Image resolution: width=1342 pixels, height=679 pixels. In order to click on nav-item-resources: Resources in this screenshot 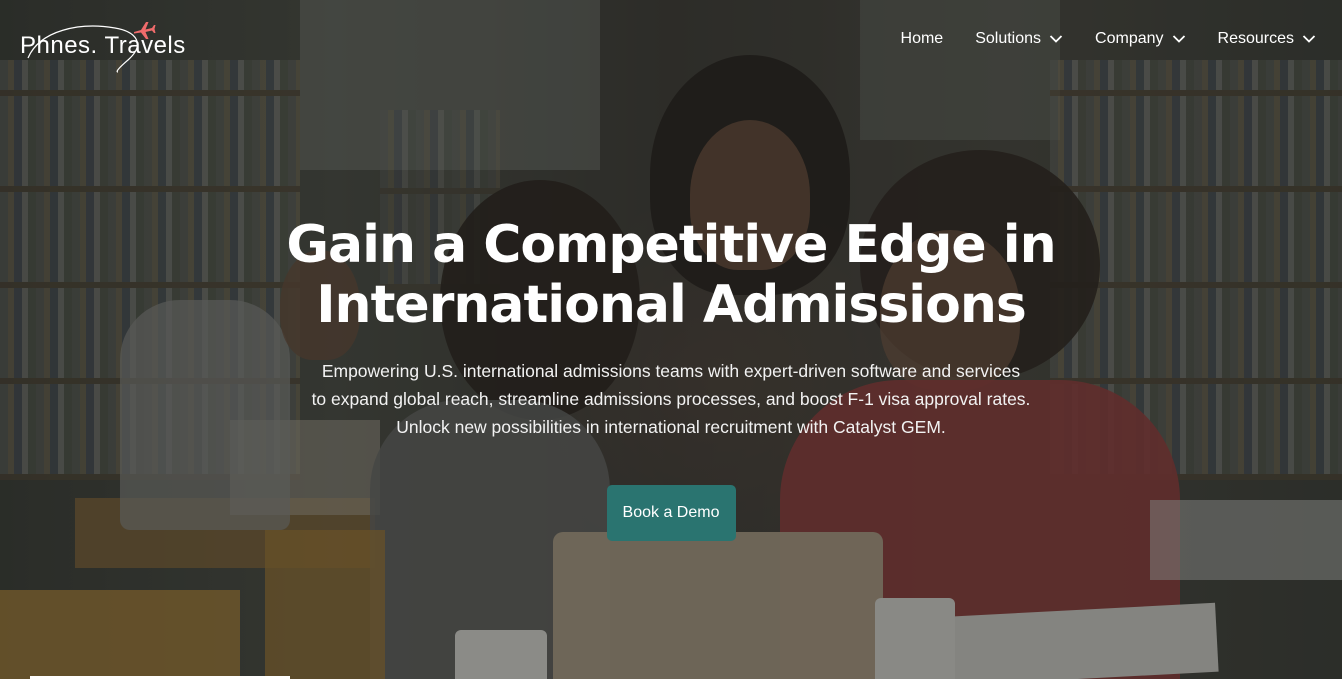, I will do `click(1267, 39)`.